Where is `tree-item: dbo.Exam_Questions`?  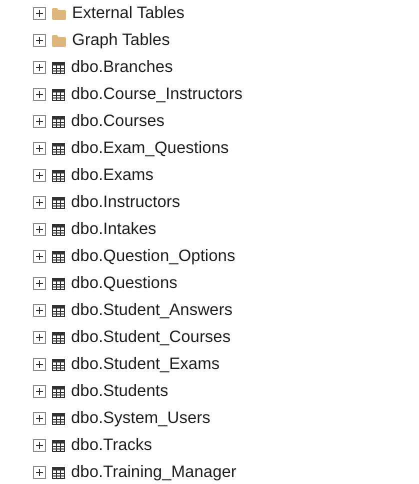
tree-item: dbo.Exam_Questions is located at coordinates (150, 148).